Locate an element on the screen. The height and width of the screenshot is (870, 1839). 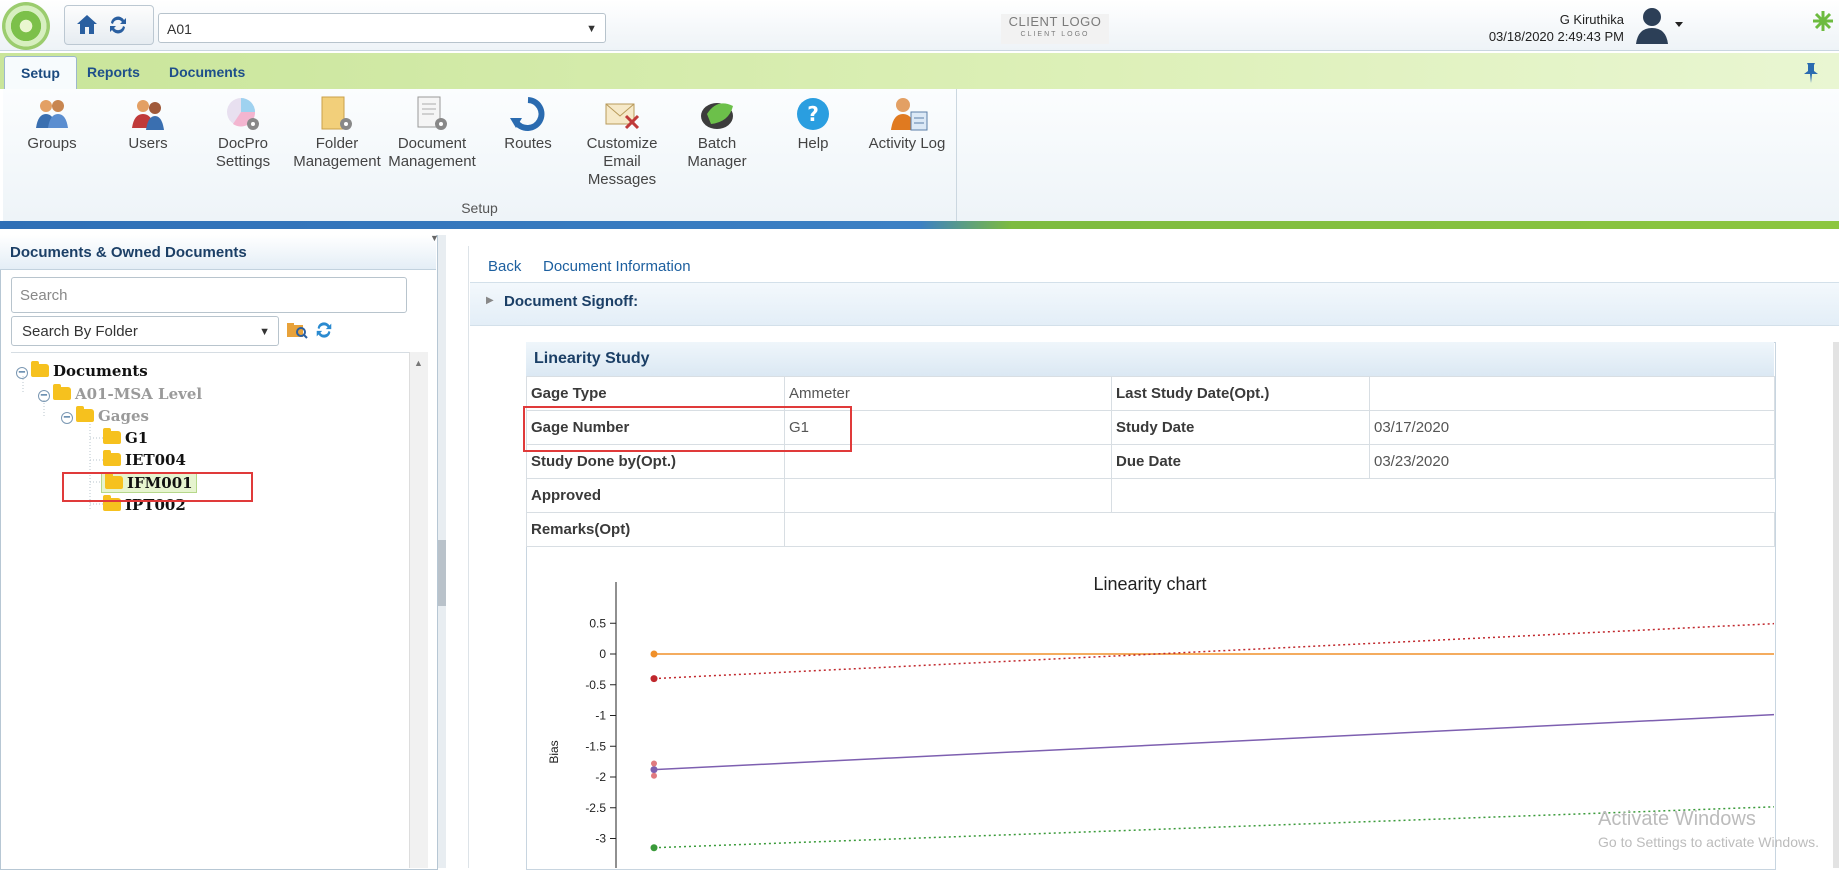
last-study-date-label: Last Study Date(Opt.) is located at coordinates (1240, 393).